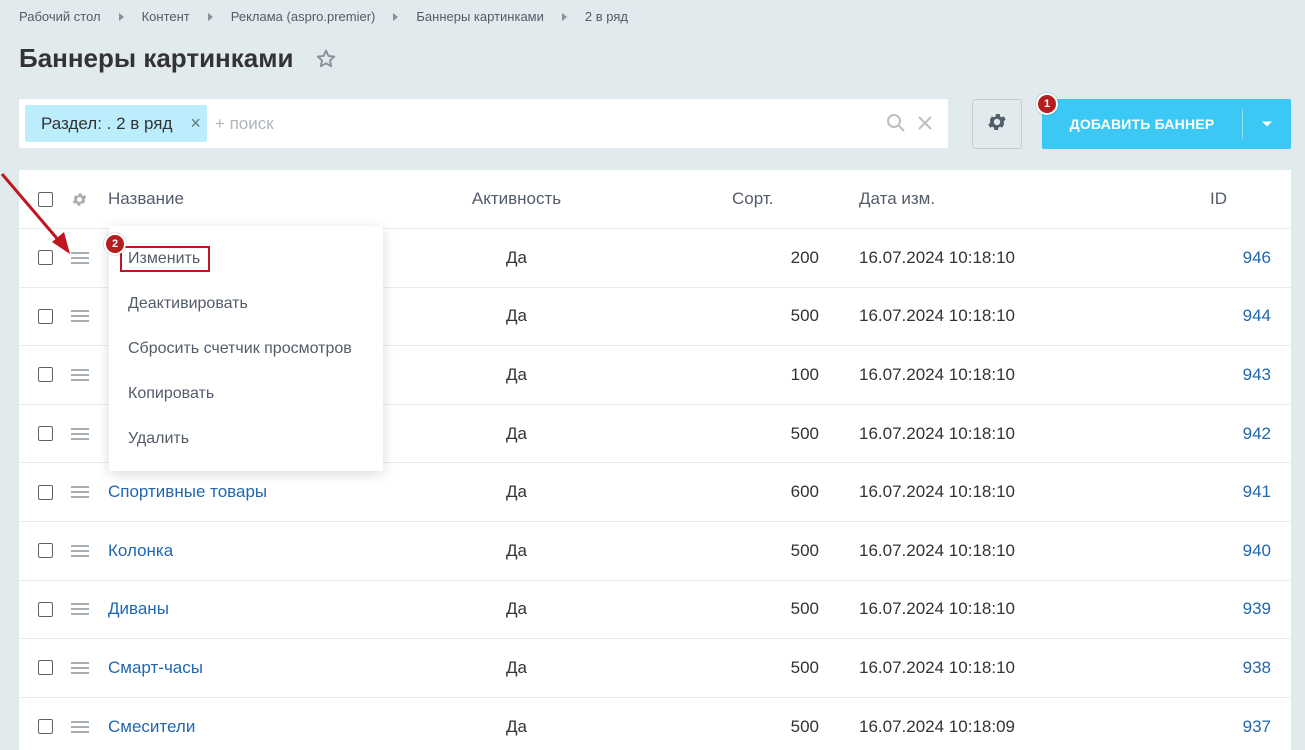  What do you see at coordinates (752, 199) in the screenshot?
I see `column-header-sort: Сорт.` at bounding box center [752, 199].